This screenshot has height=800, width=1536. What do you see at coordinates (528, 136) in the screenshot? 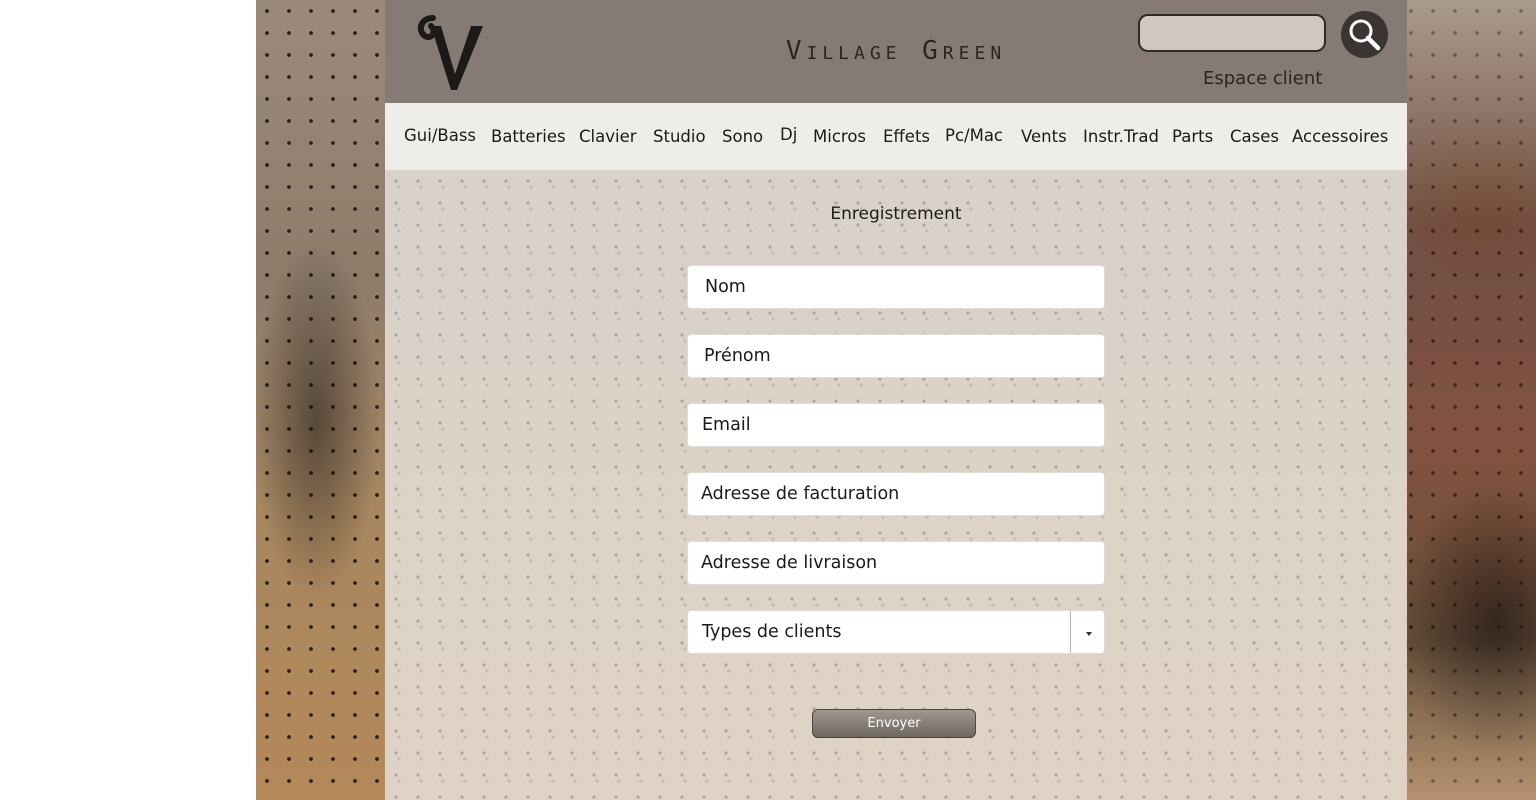
I see `nav-item-batteries: Batteries` at bounding box center [528, 136].